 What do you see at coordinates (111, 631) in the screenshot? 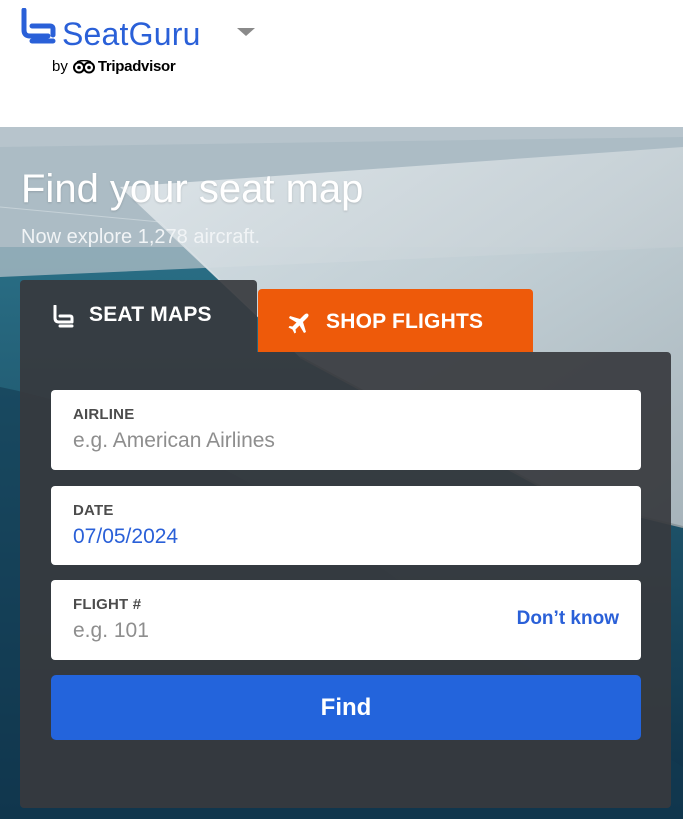
I see `flight-input: e.g. 101` at bounding box center [111, 631].